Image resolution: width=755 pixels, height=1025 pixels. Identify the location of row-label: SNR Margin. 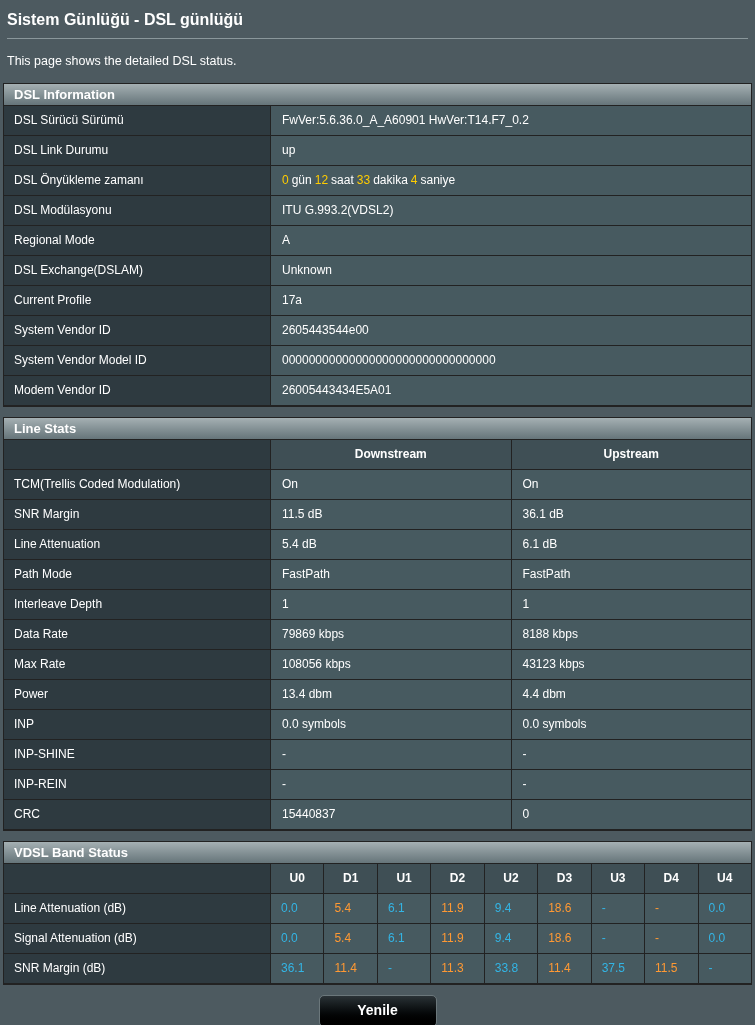
(137, 514).